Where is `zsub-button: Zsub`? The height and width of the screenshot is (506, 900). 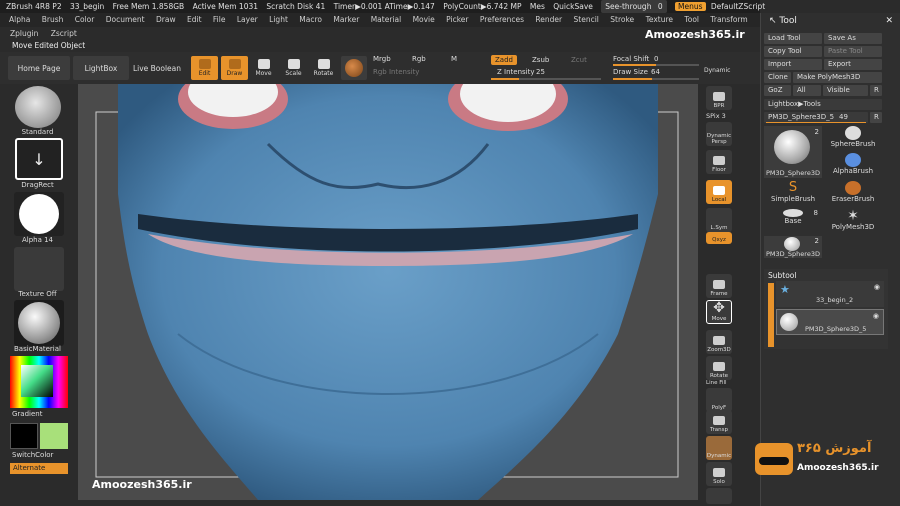
zsub-button: Zsub is located at coordinates (540, 60).